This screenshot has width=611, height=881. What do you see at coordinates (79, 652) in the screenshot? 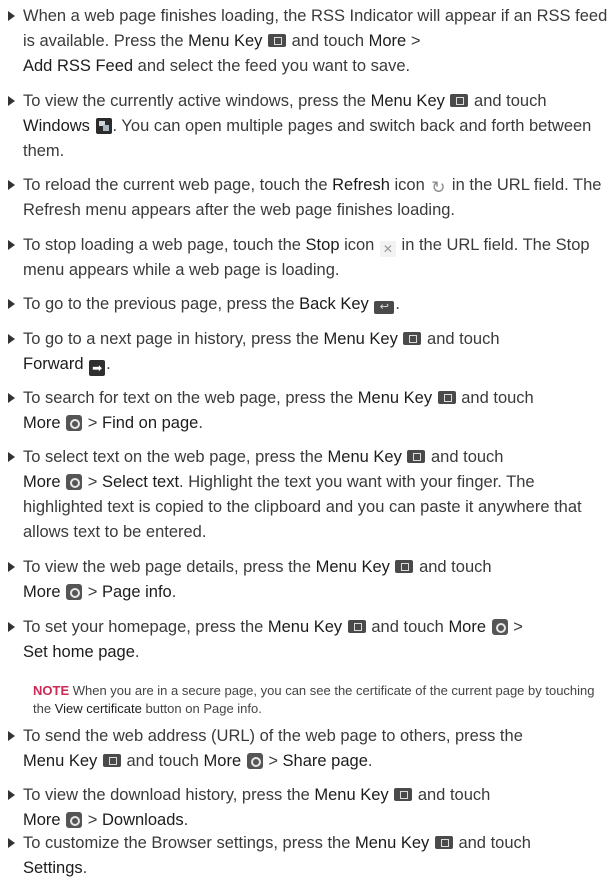
I see `set-home-page-label: Set home page` at bounding box center [79, 652].